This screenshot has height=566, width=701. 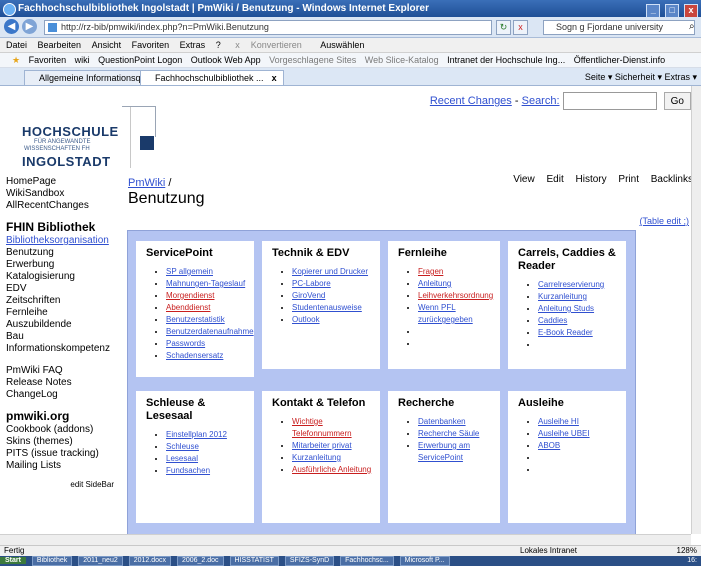 What do you see at coordinates (619, 27) in the screenshot?
I see `browser-search-input: Sogn g Fjordane university` at bounding box center [619, 27].